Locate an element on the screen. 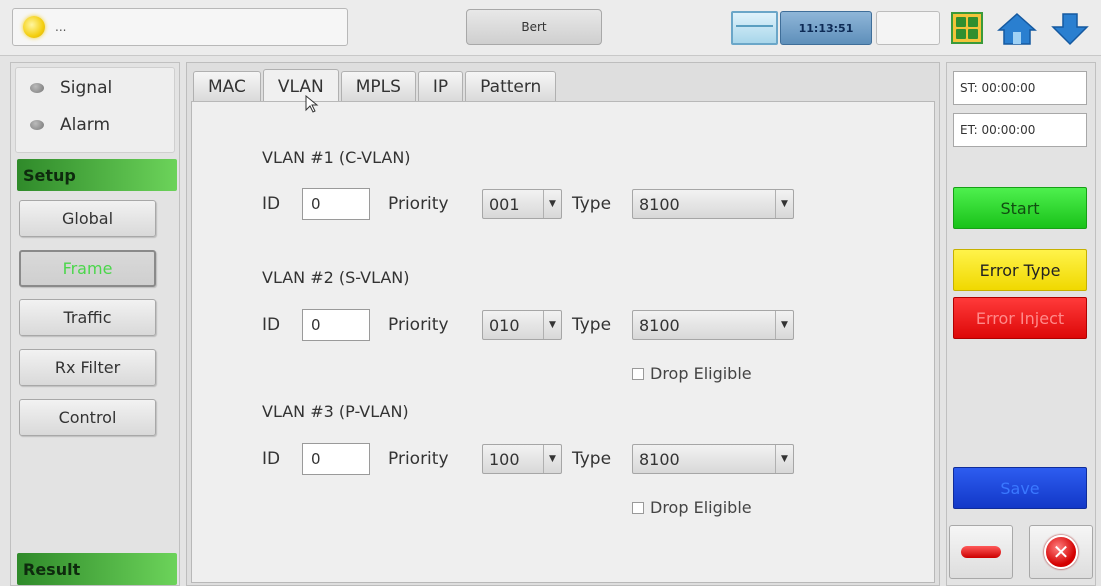 The width and height of the screenshot is (1101, 586). signal-led-icon is located at coordinates (37, 88).